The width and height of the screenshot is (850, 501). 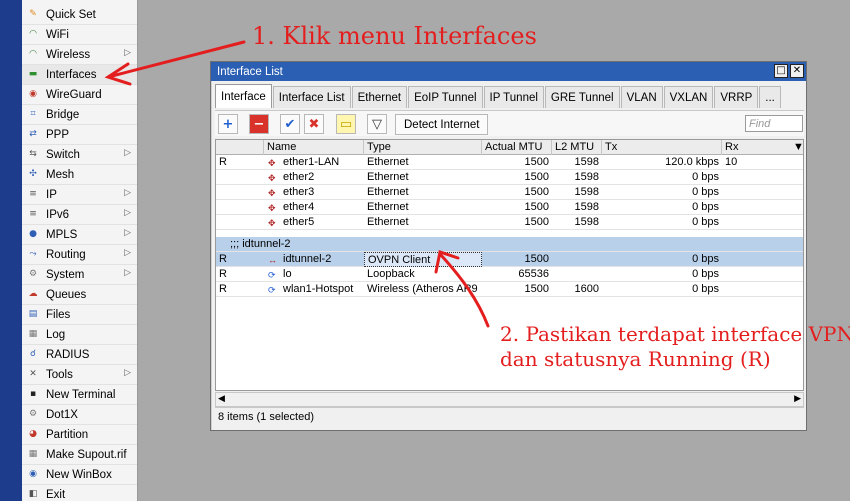 What do you see at coordinates (79, 493) in the screenshot?
I see `sidebar-item-exit: ◧ Exit` at bounding box center [79, 493].